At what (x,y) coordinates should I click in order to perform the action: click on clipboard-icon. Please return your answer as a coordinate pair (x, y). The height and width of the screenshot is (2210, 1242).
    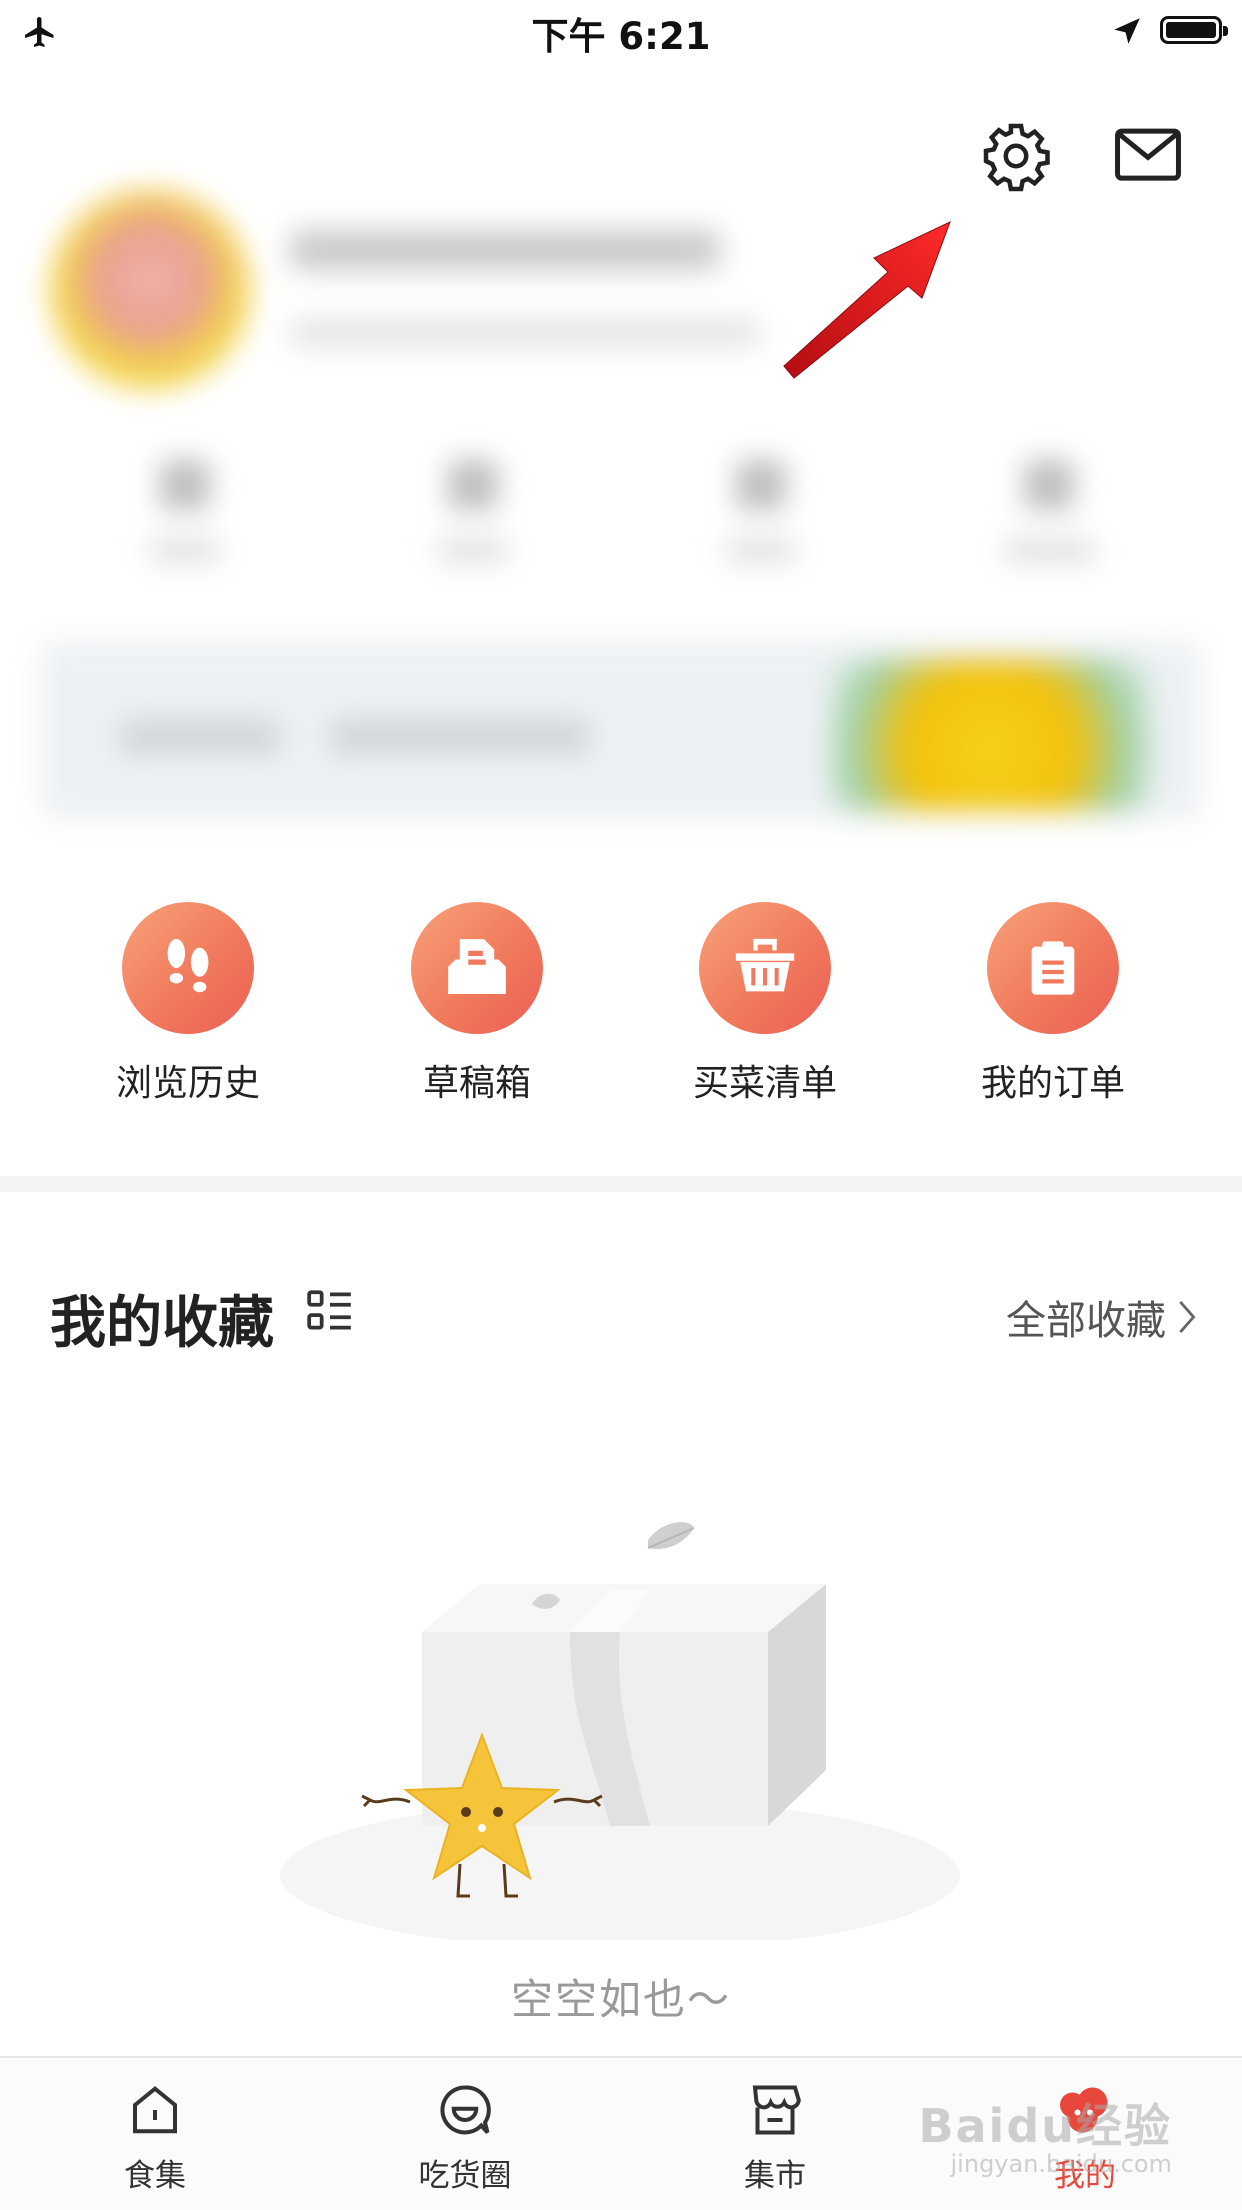
    Looking at the image, I should click on (1053, 968).